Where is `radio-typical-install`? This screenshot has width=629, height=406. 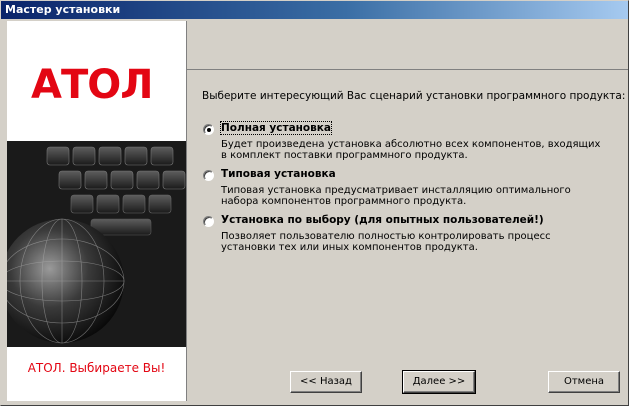 radio-typical-install is located at coordinates (208, 175).